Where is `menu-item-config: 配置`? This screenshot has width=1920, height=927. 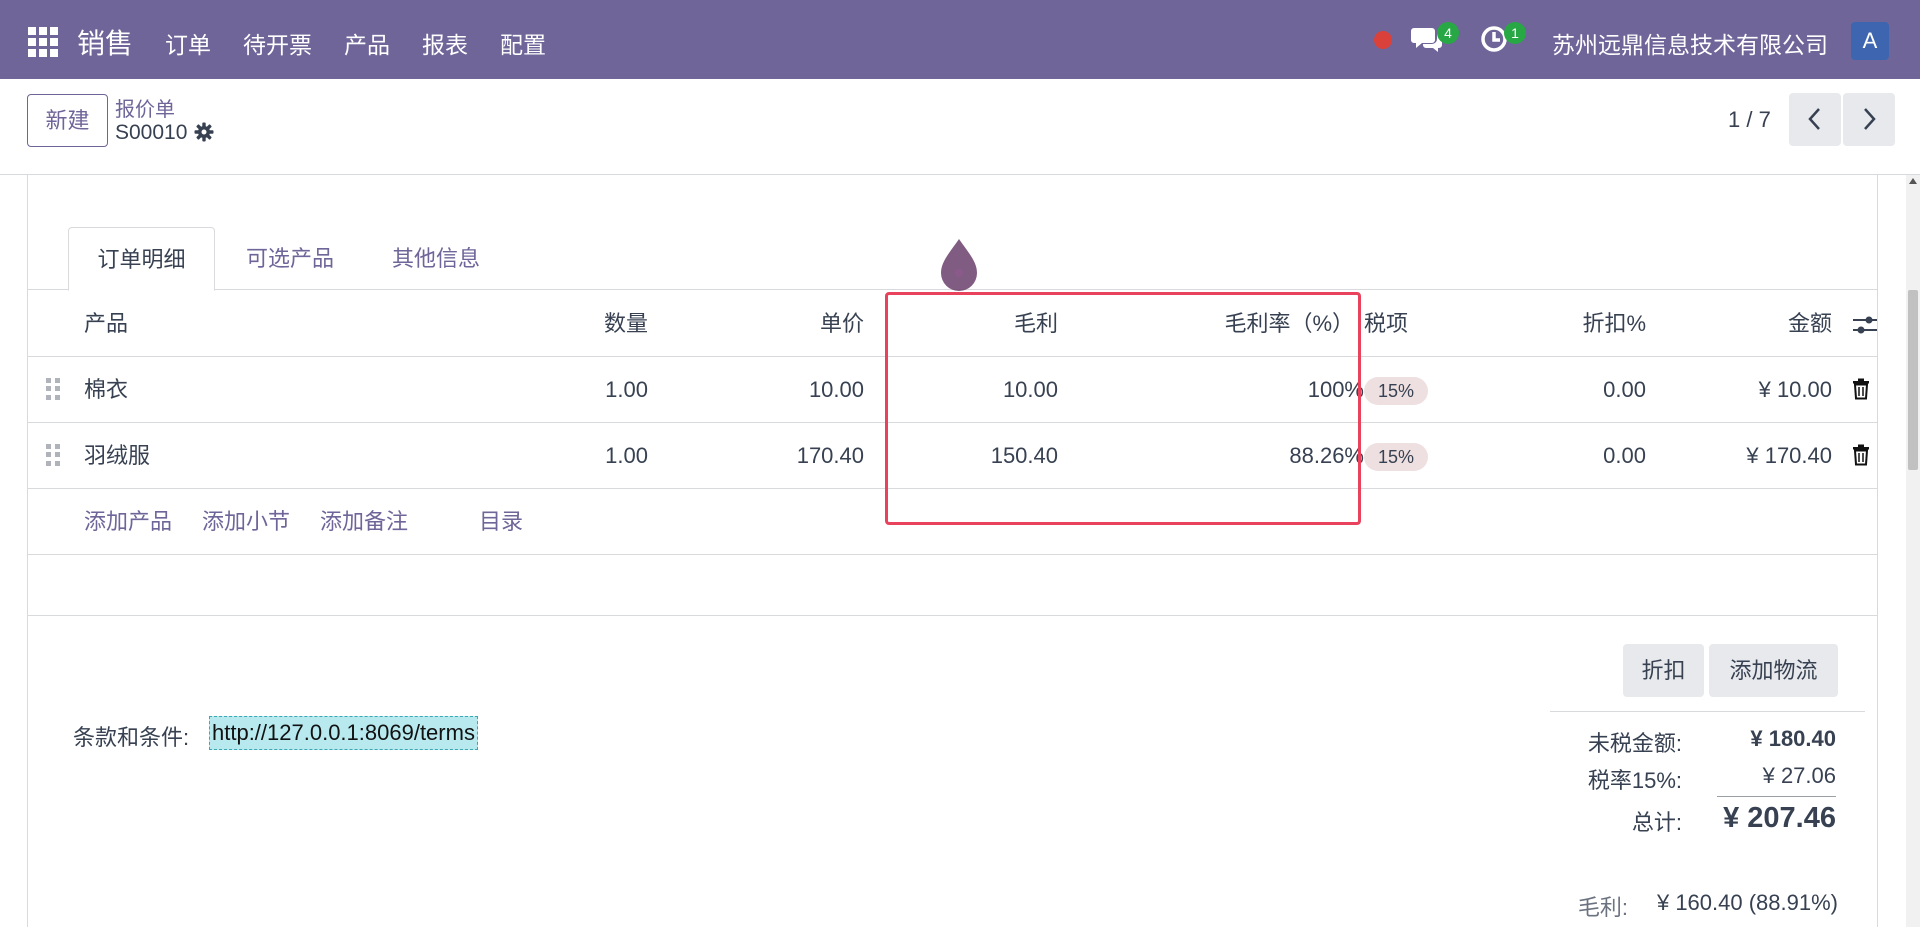
menu-item-config: 配置 is located at coordinates (523, 43).